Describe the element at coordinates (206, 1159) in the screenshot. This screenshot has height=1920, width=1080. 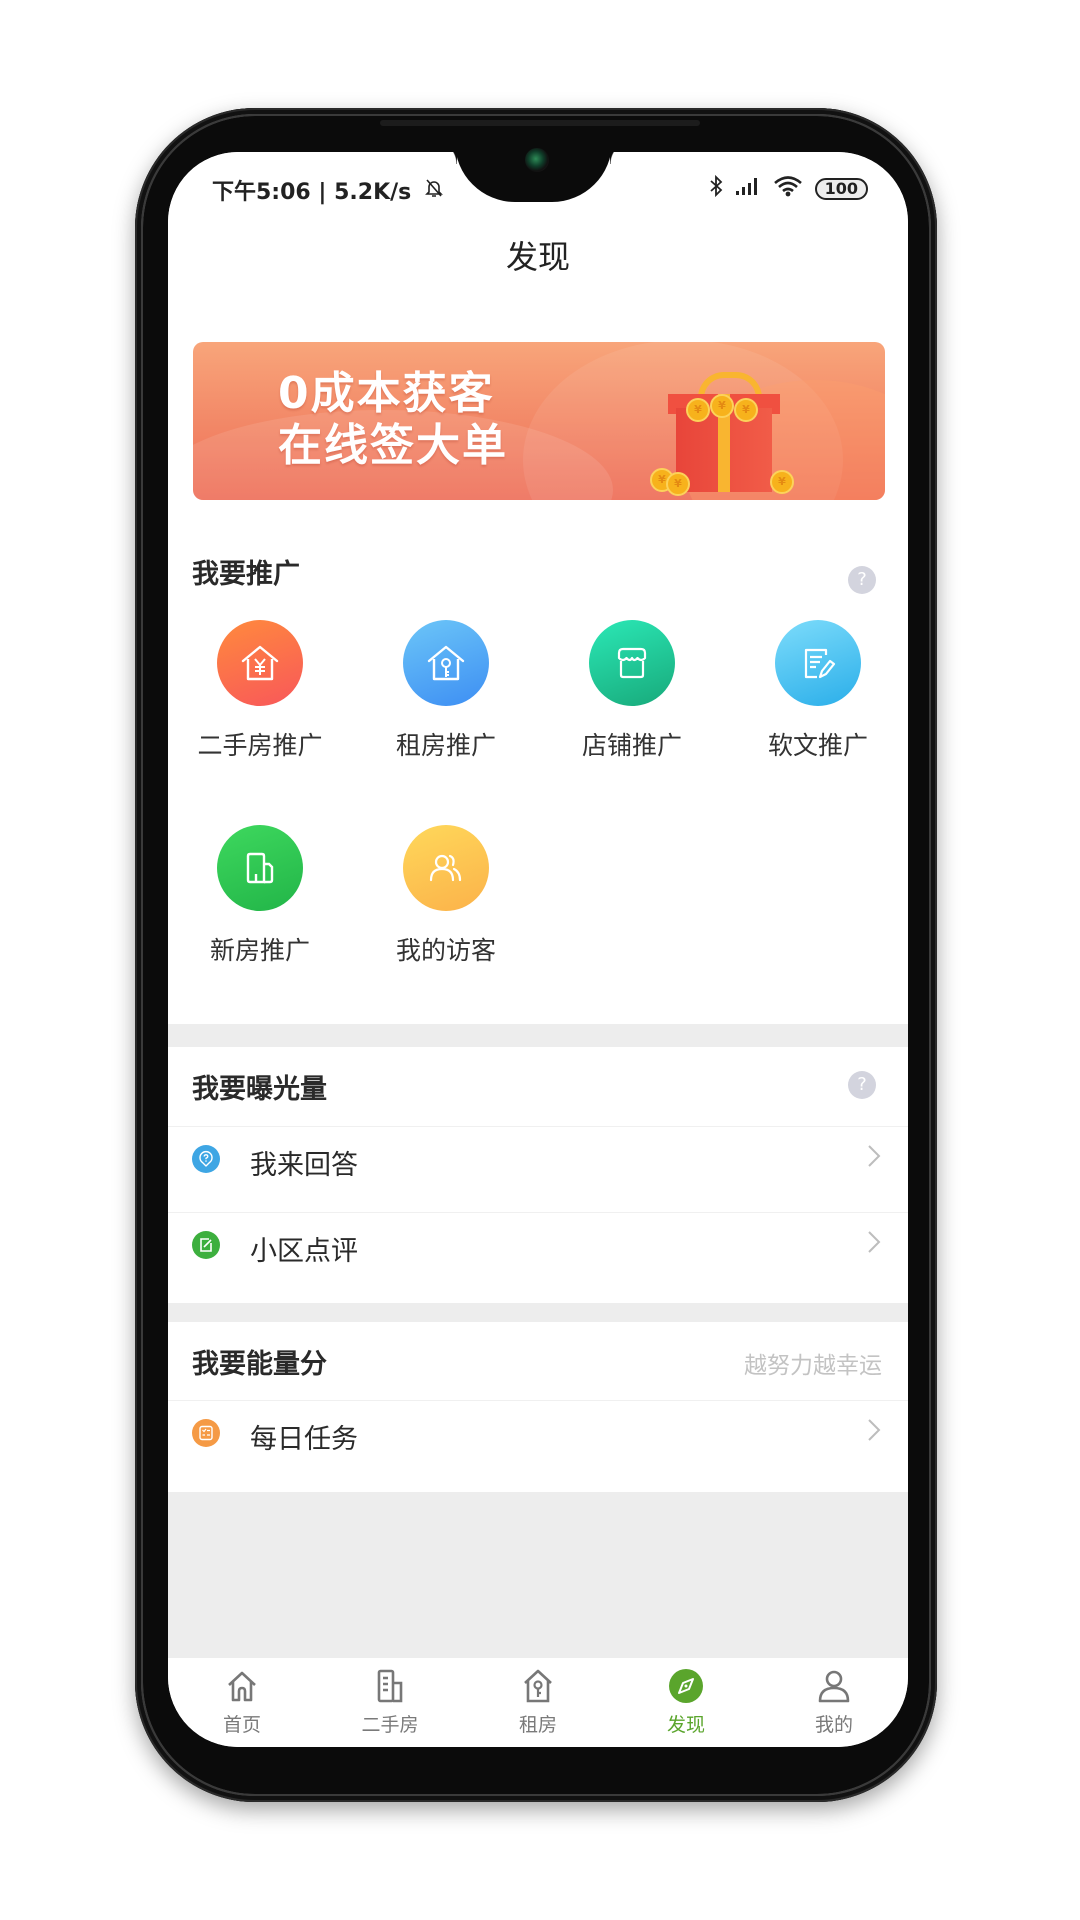
I see `answer-icon` at that location.